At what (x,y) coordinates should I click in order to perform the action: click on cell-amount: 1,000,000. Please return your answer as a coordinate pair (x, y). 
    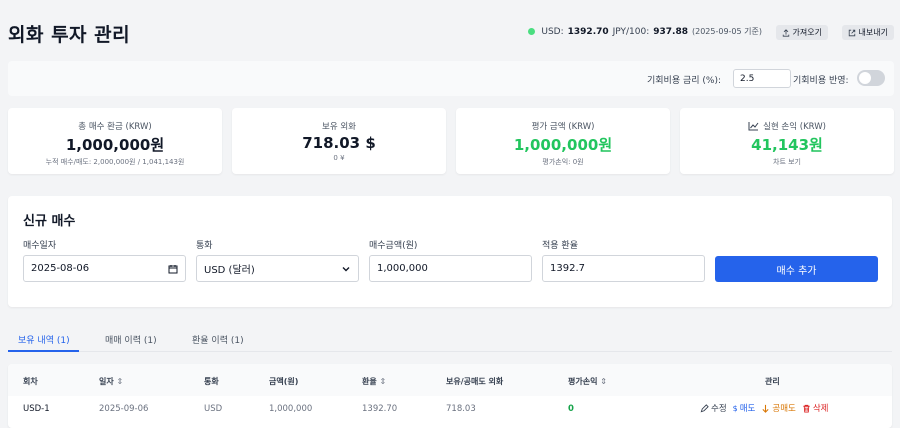
    Looking at the image, I should click on (291, 409).